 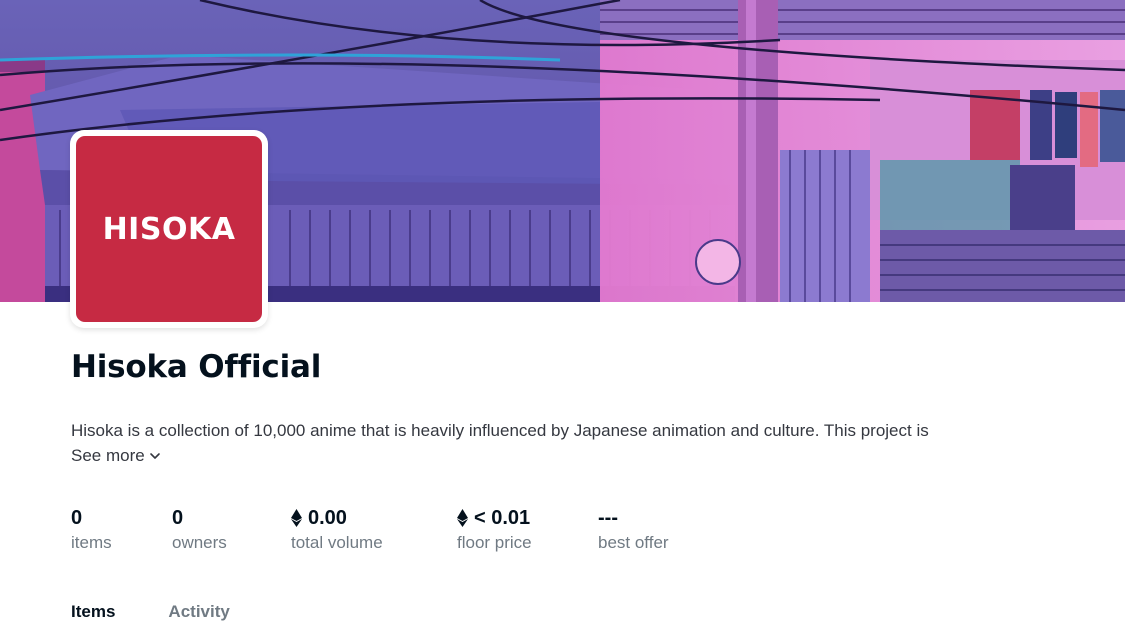 I want to click on stat-owners-label: owners, so click(x=199, y=542).